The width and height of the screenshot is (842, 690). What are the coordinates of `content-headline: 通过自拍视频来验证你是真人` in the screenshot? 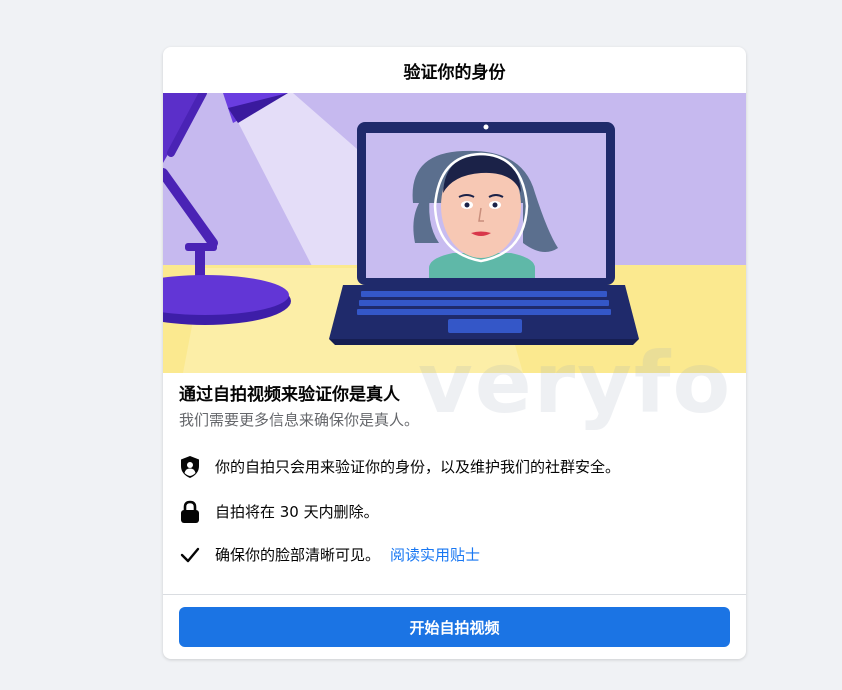 It's located at (289, 395).